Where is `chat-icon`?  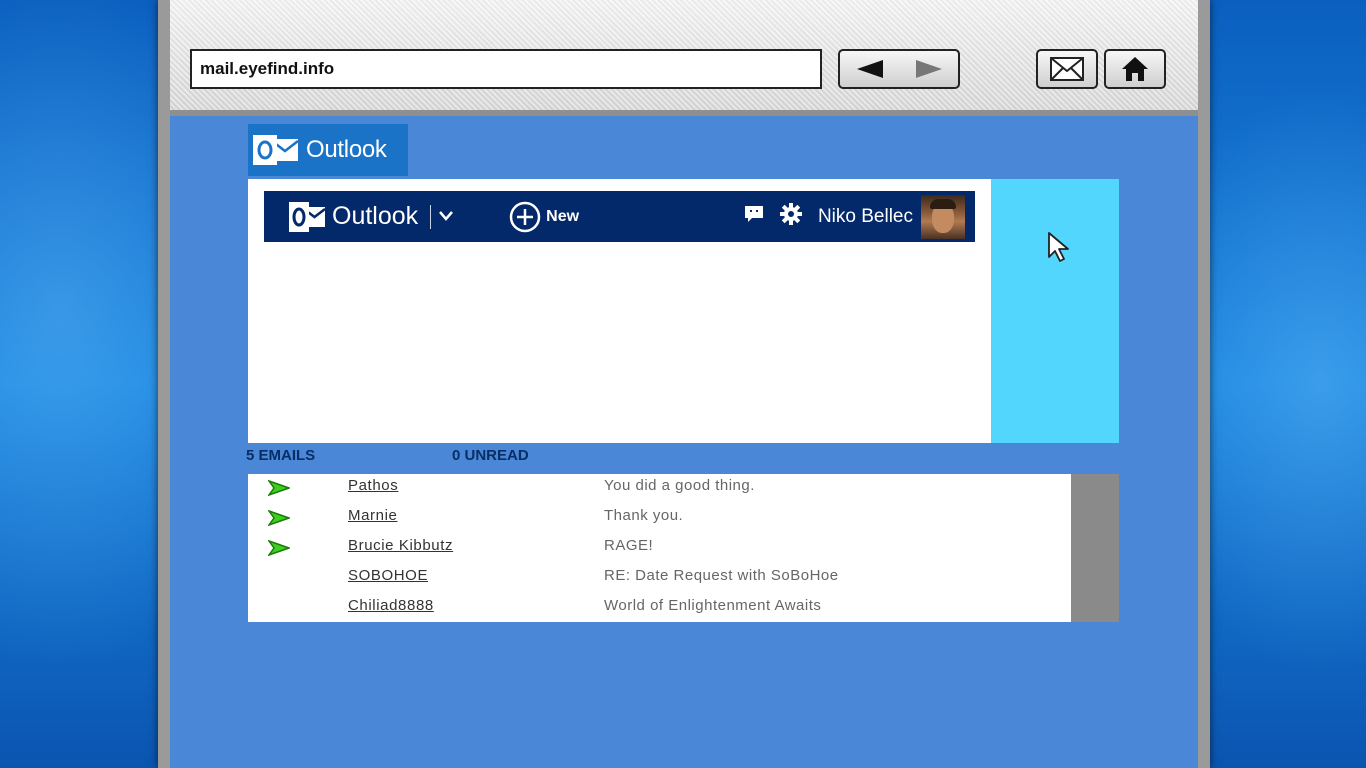 chat-icon is located at coordinates (753, 214).